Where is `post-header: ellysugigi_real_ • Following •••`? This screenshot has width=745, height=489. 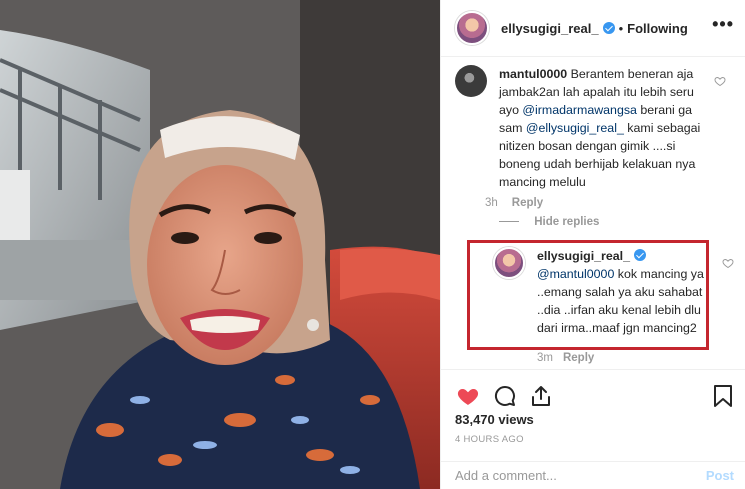
post-header: ellysugigi_real_ • Following ••• is located at coordinates (593, 28).